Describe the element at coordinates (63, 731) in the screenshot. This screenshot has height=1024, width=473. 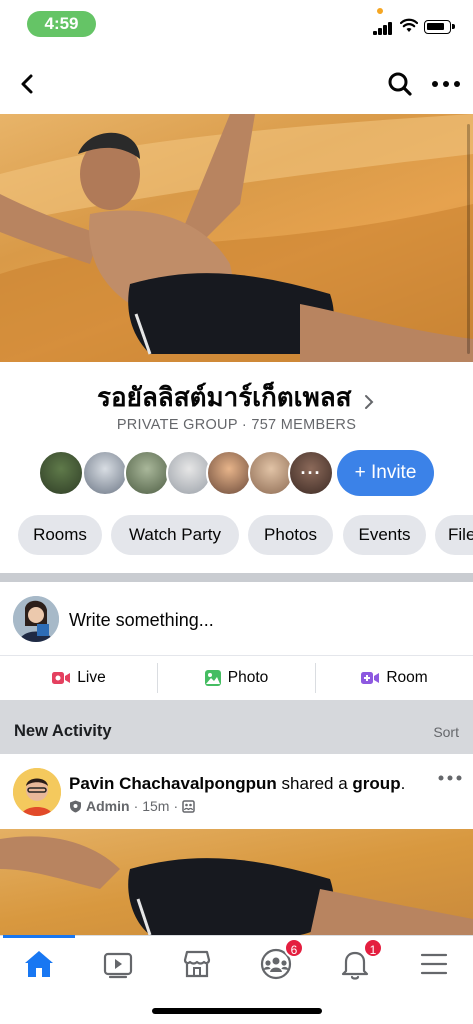
I see `new-activity-title: New Activity` at that location.